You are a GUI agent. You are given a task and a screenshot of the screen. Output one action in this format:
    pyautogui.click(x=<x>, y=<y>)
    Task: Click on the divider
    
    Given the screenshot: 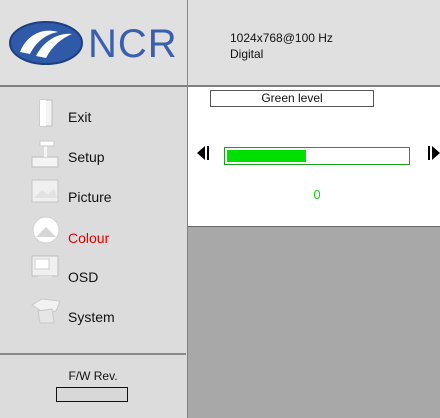 What is the action you would take?
    pyautogui.click(x=93, y=354)
    